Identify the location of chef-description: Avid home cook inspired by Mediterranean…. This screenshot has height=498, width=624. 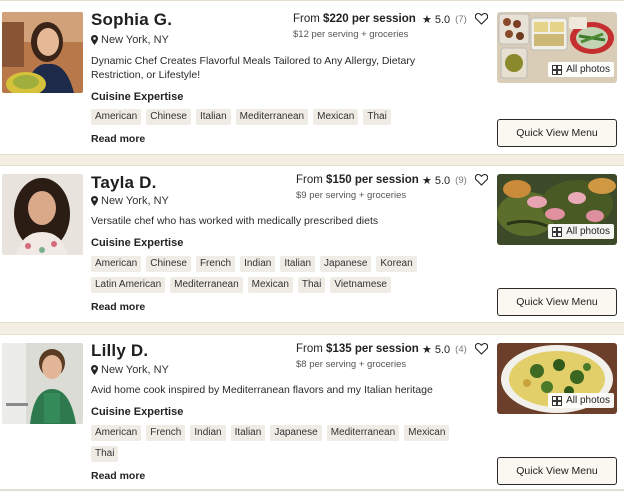
(262, 390).